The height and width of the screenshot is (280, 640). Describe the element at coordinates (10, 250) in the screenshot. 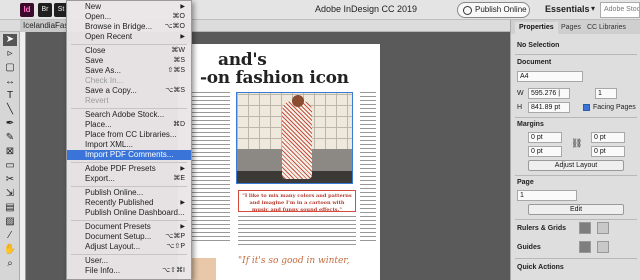

I see `hand-tool-icon: ✋` at that location.